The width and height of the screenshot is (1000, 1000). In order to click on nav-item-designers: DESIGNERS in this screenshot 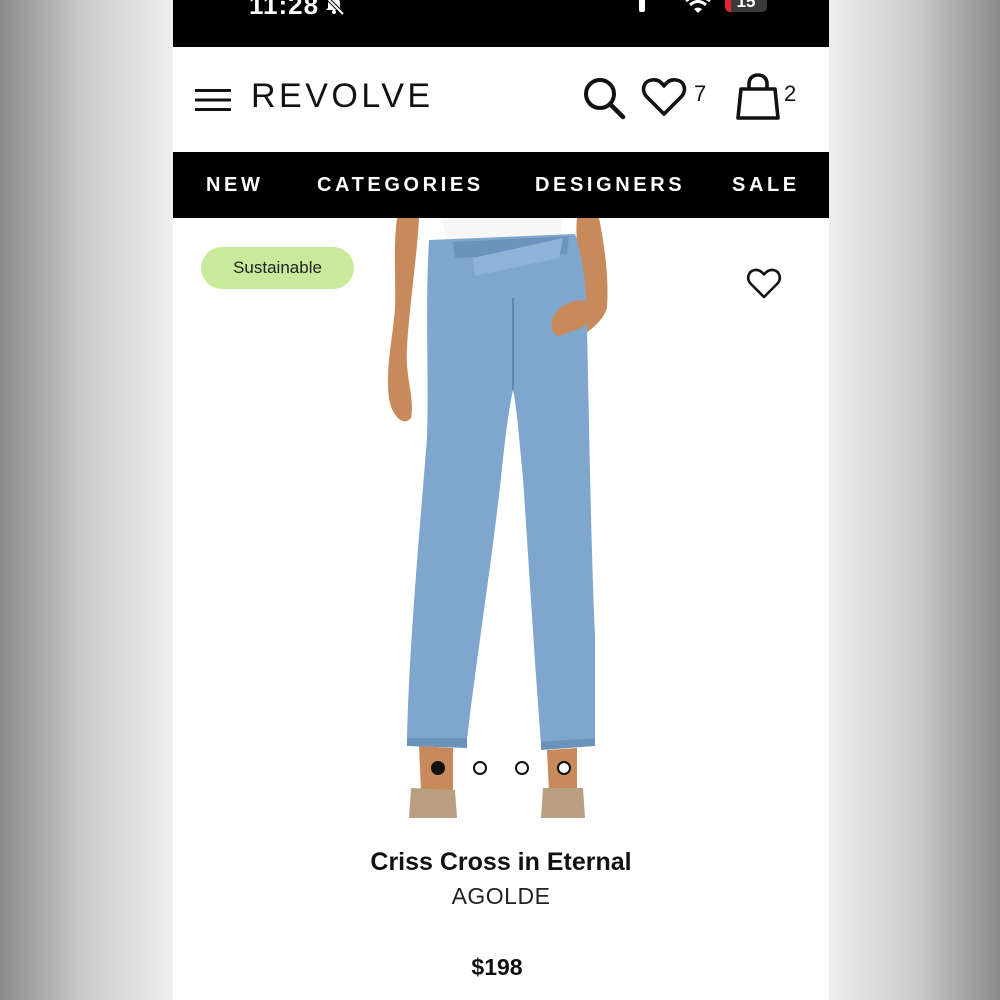, I will do `click(610, 185)`.